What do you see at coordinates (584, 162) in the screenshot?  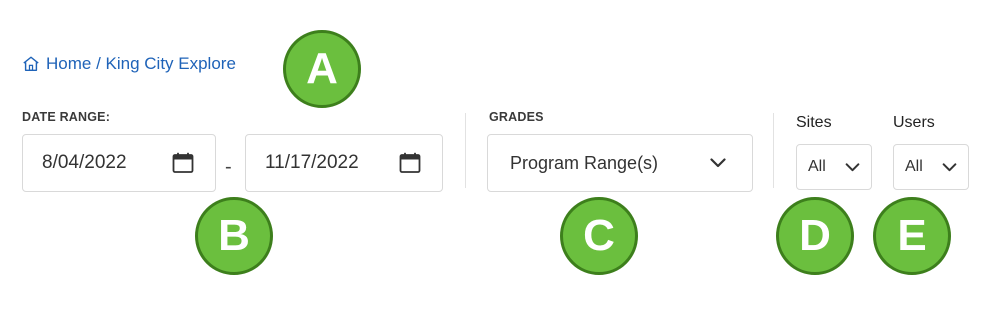 I see `grades-selected-value: Program Range(s)` at bounding box center [584, 162].